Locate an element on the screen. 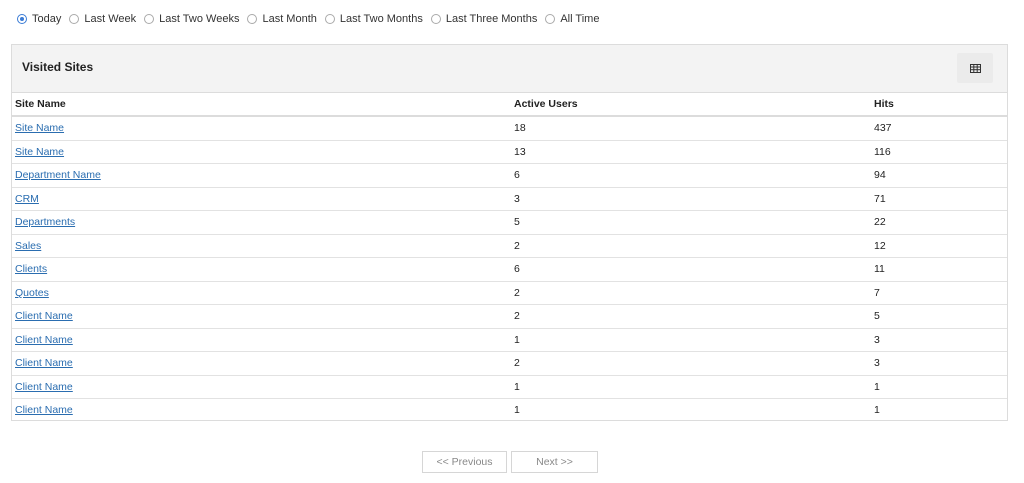 The height and width of the screenshot is (483, 1024). filter-last-two-weeks: Last Two Weeks is located at coordinates (191, 19).